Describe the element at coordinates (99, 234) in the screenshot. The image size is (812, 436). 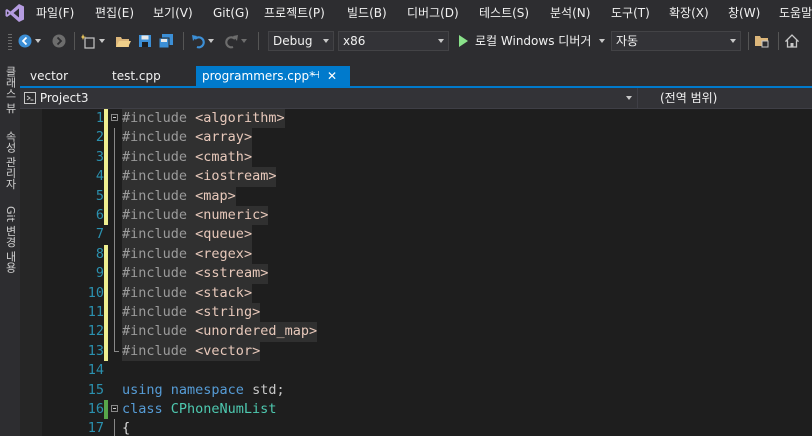
I see `line-number: 7` at that location.